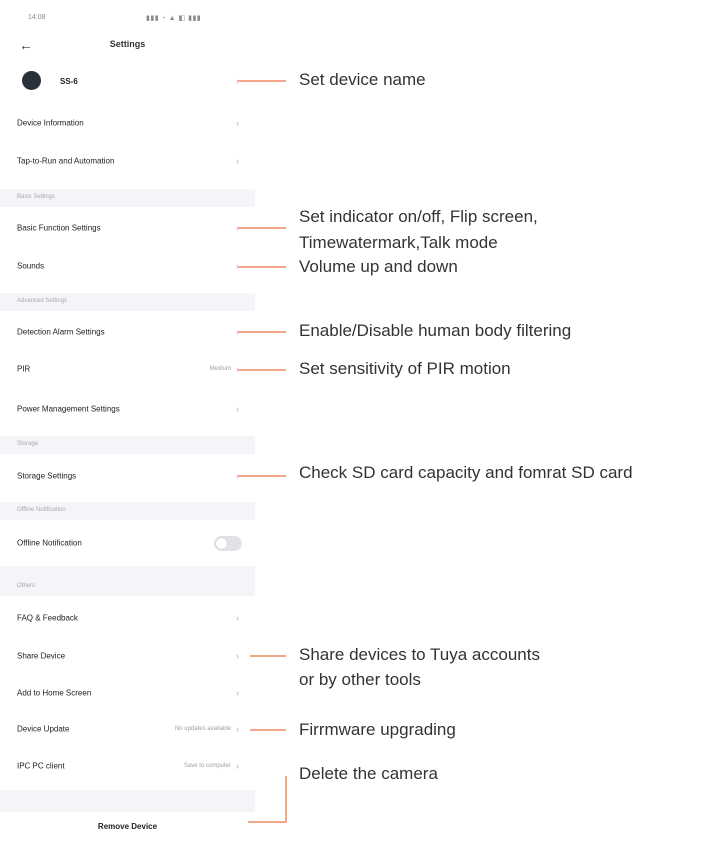 Image resolution: width=720 pixels, height=852 pixels. Describe the element at coordinates (127, 409) in the screenshot. I see `power-management-row: Power Management Settings ›` at that location.